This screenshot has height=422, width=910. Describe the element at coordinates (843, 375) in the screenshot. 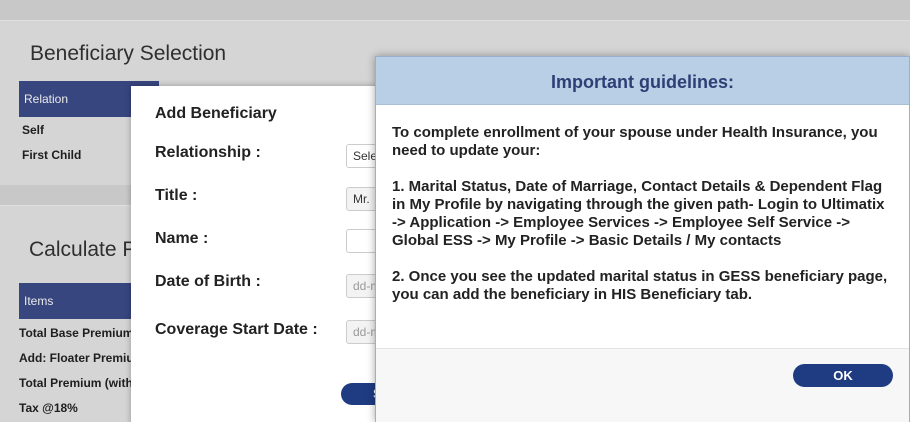

I see `guidelines-ok-button: OK` at that location.